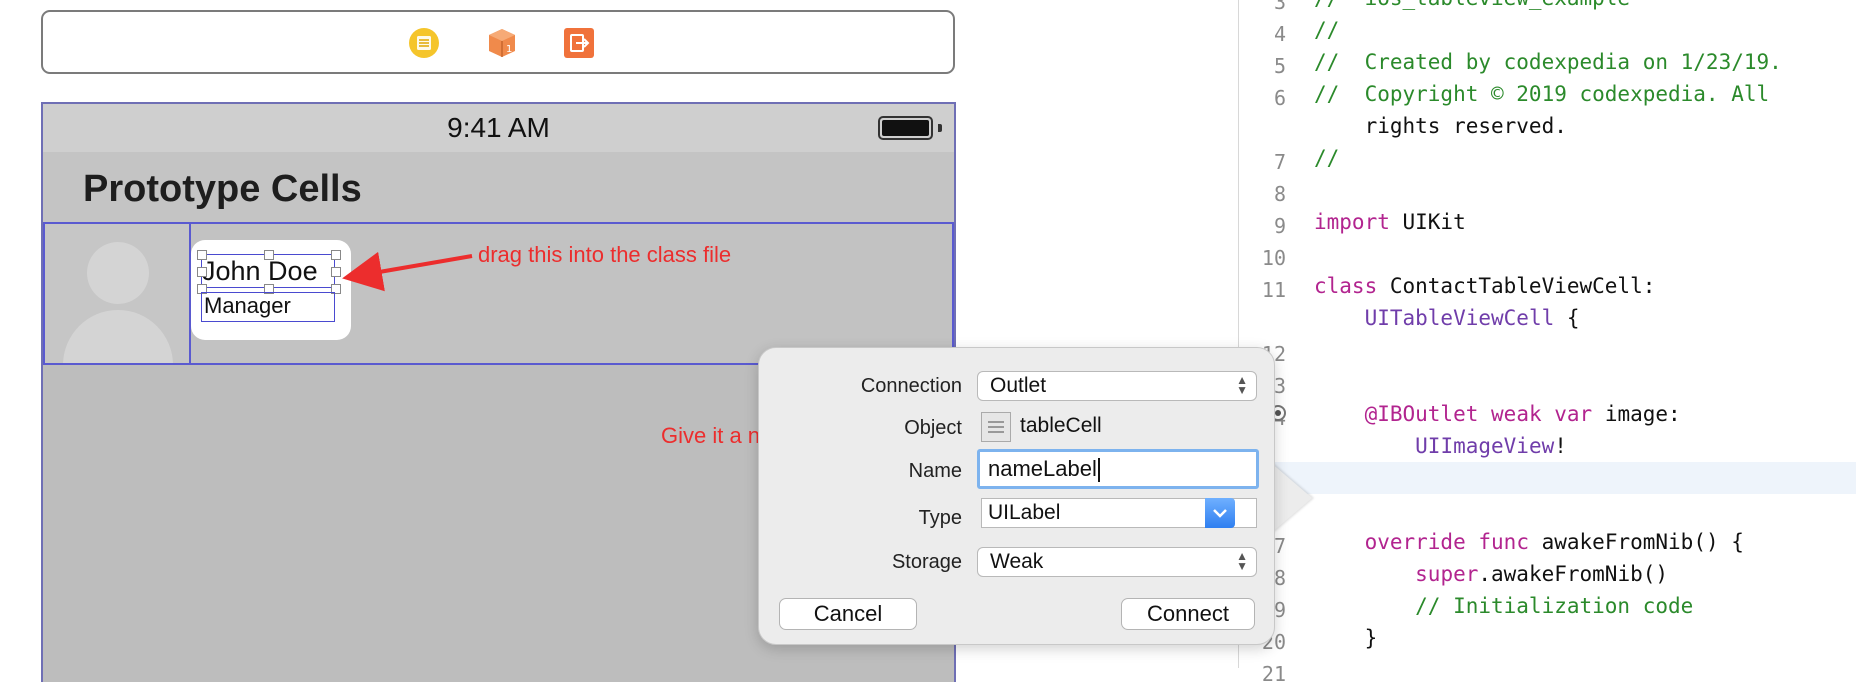  Describe the element at coordinates (1273, 674) in the screenshot. I see `line-number: 21` at that location.